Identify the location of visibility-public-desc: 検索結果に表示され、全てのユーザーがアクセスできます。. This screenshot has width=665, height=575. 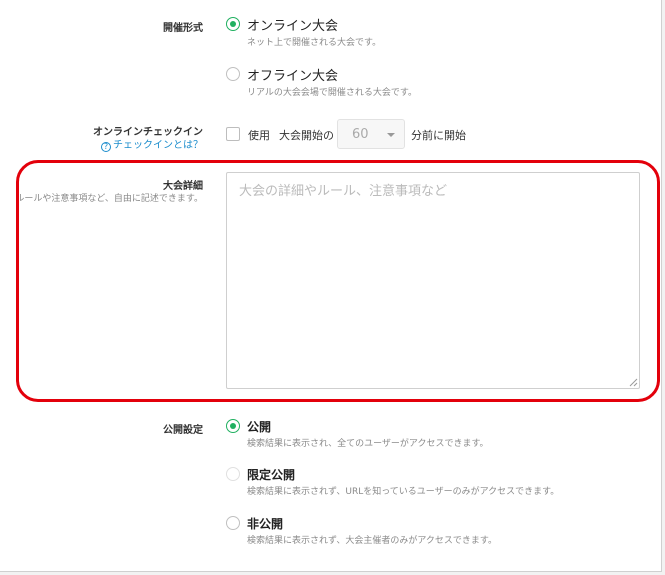
(368, 444).